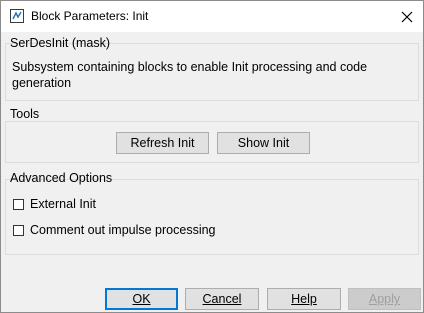 This screenshot has height=313, width=424. Describe the element at coordinates (25, 114) in the screenshot. I see `tools-group-label: Tools` at that location.